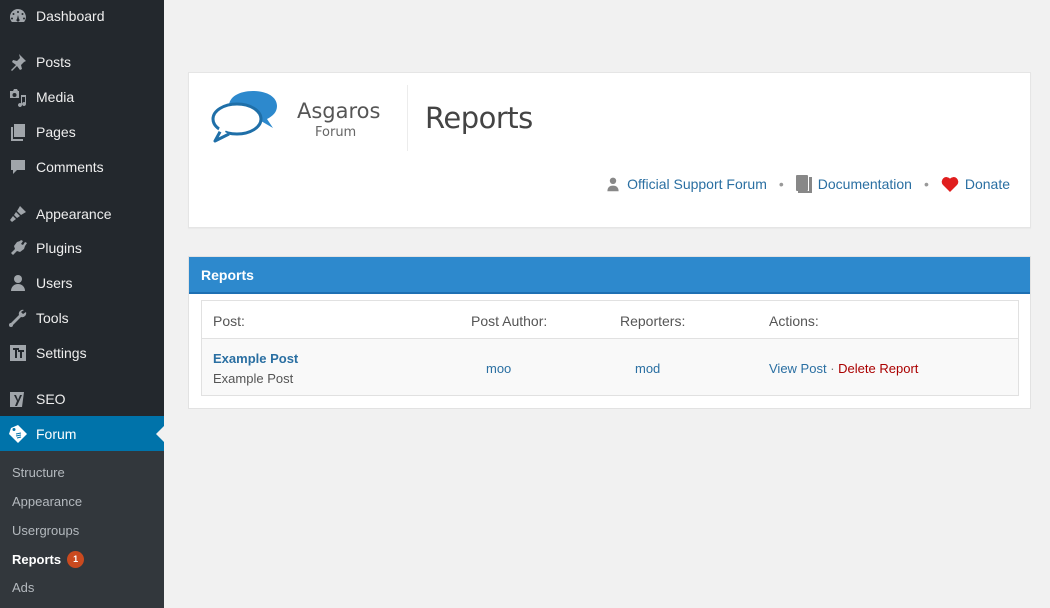 The height and width of the screenshot is (608, 1050). What do you see at coordinates (336, 132) in the screenshot?
I see `logo-sub: Forum` at bounding box center [336, 132].